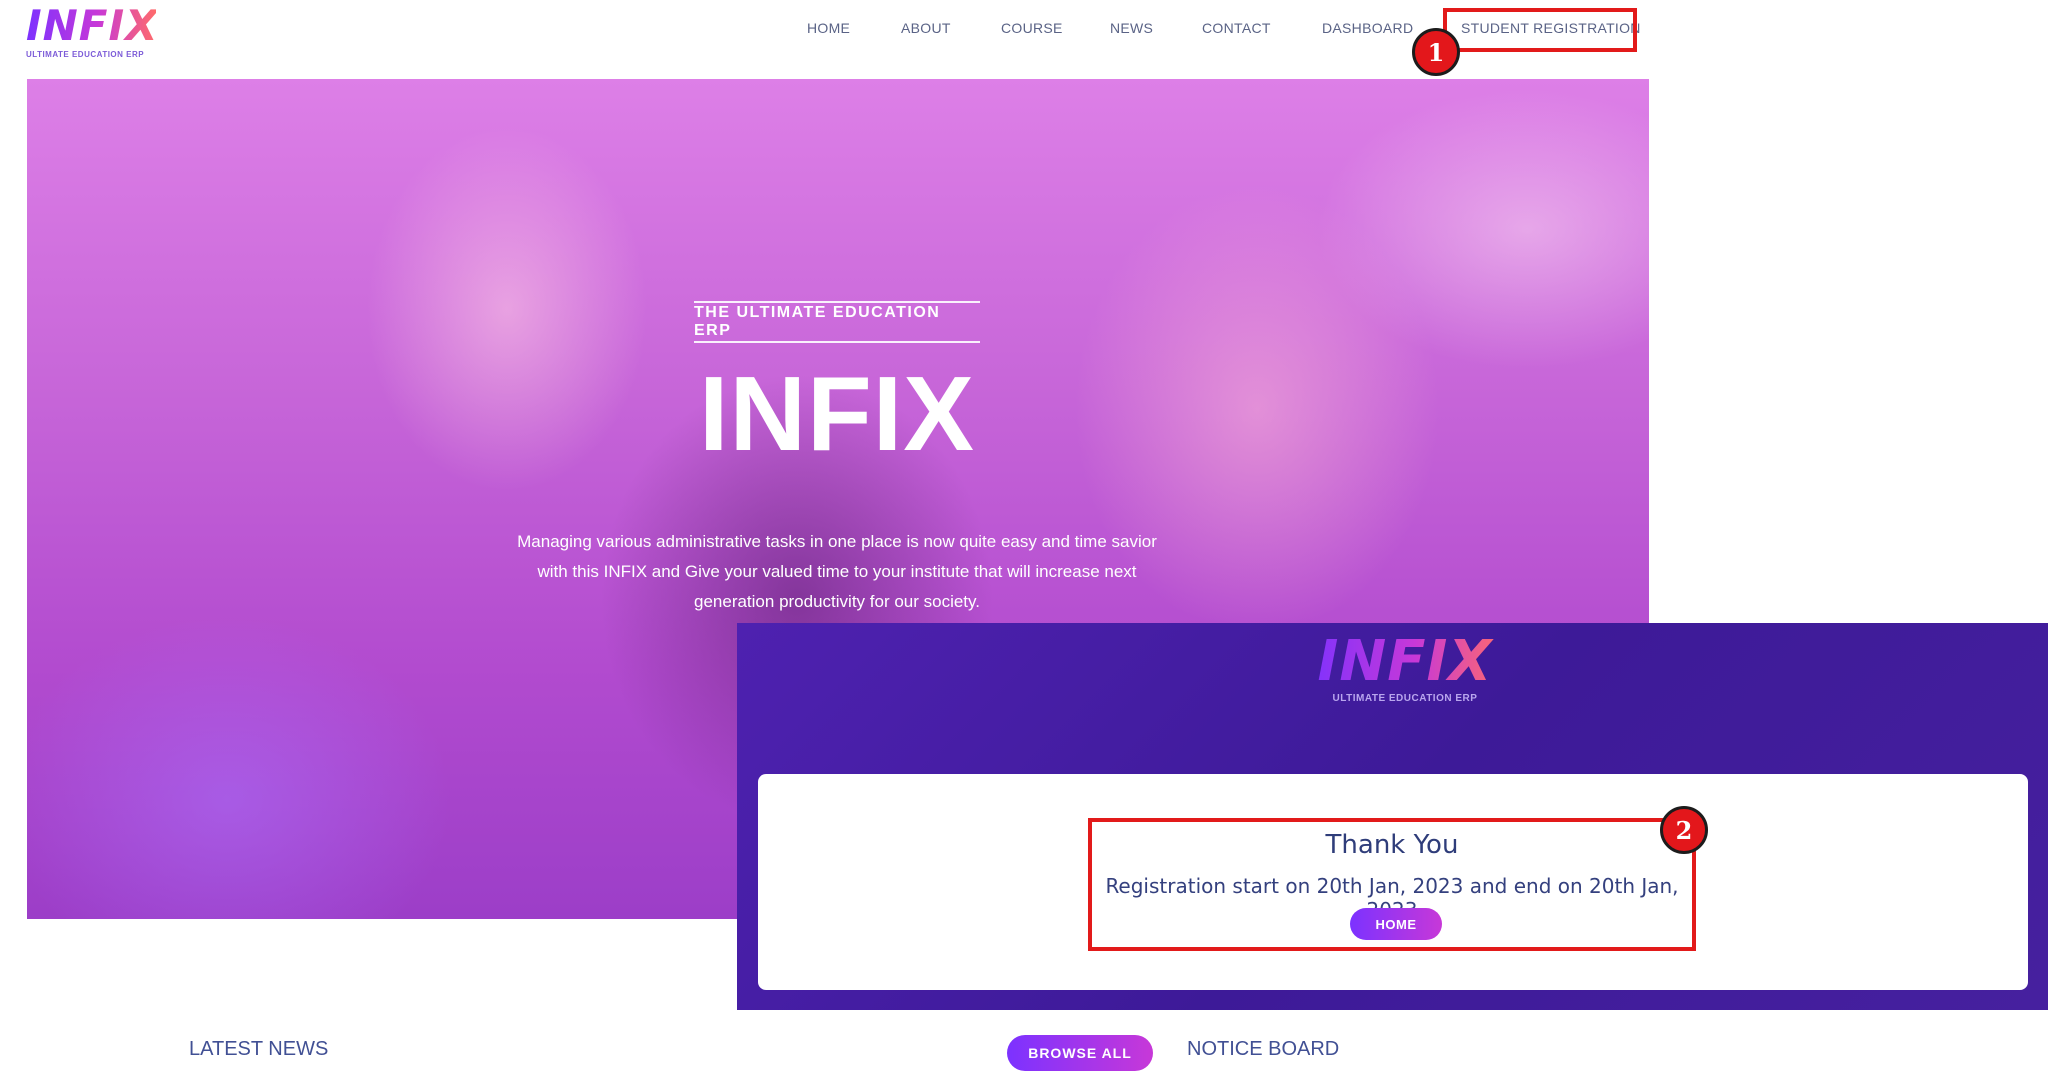 This screenshot has height=1080, width=2048. I want to click on hero-tagline: THE ULTIMATE EDUCATION ERP, so click(837, 322).